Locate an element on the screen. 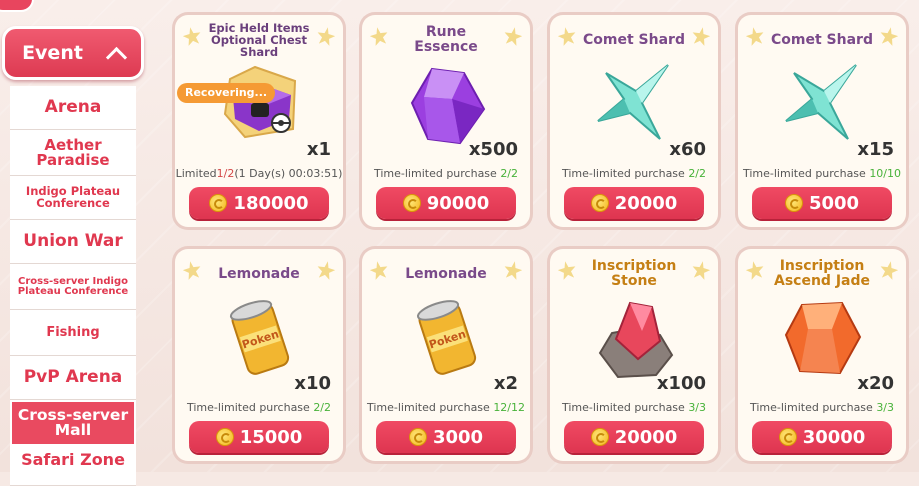  purchase-limit: Time-limited purchase 12/12 is located at coordinates (446, 407).